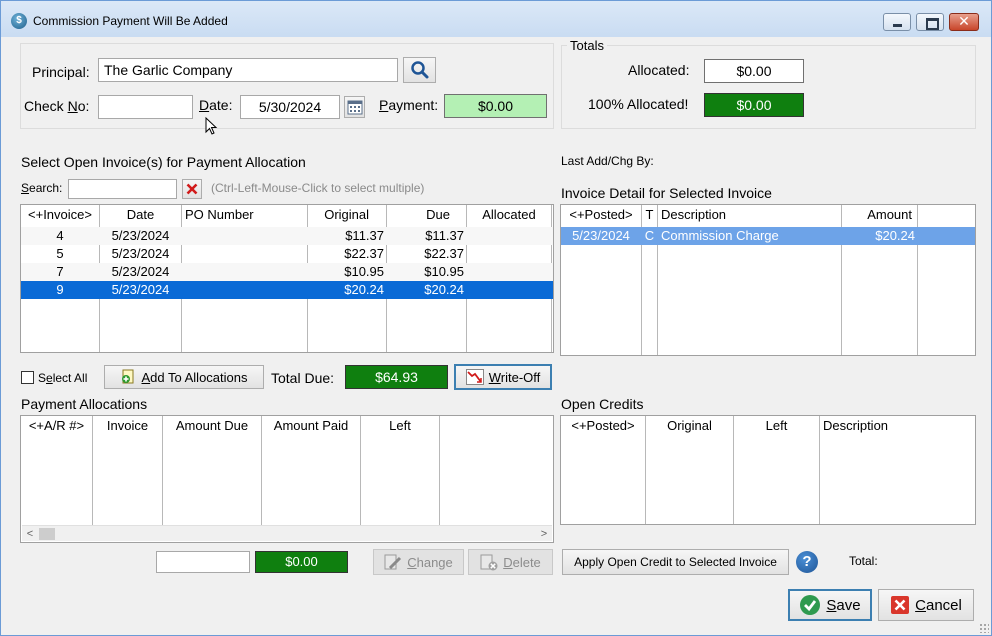 The image size is (992, 636). What do you see at coordinates (140, 215) in the screenshot?
I see `col-header-date: Date` at bounding box center [140, 215].